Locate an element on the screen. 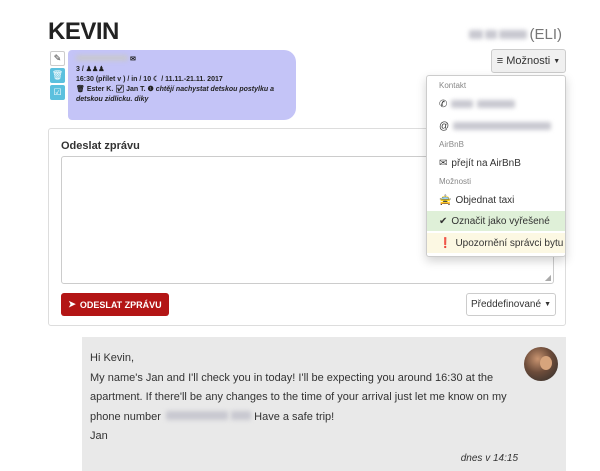 This screenshot has height=471, width=600. reservation-actions: ✎ 🗑 ☑ is located at coordinates (57, 76).